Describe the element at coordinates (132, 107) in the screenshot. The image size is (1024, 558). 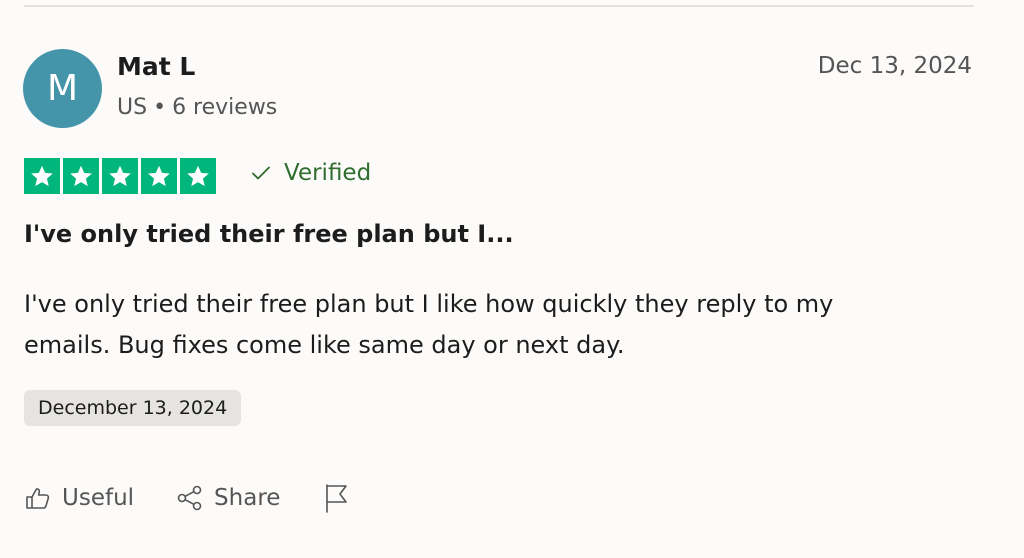
I see `reviewer-country: US` at that location.